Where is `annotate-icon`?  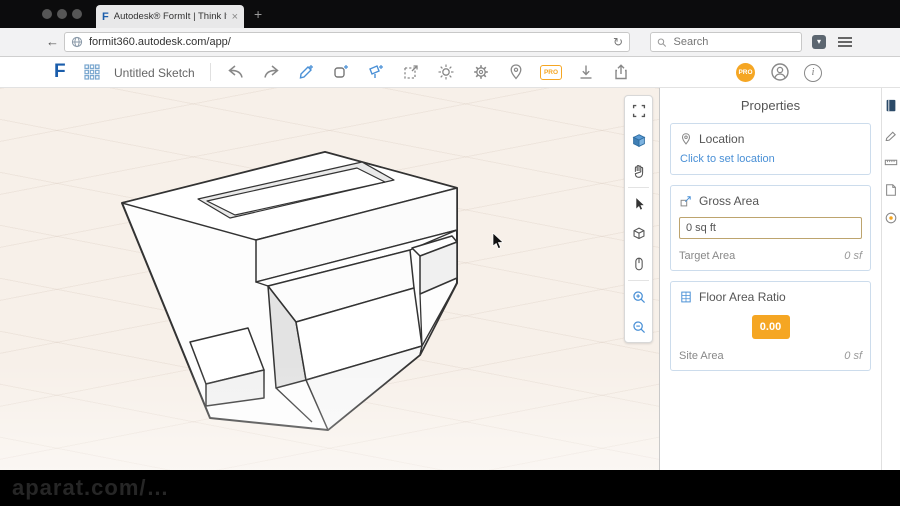
annotate-icon is located at coordinates (891, 134).